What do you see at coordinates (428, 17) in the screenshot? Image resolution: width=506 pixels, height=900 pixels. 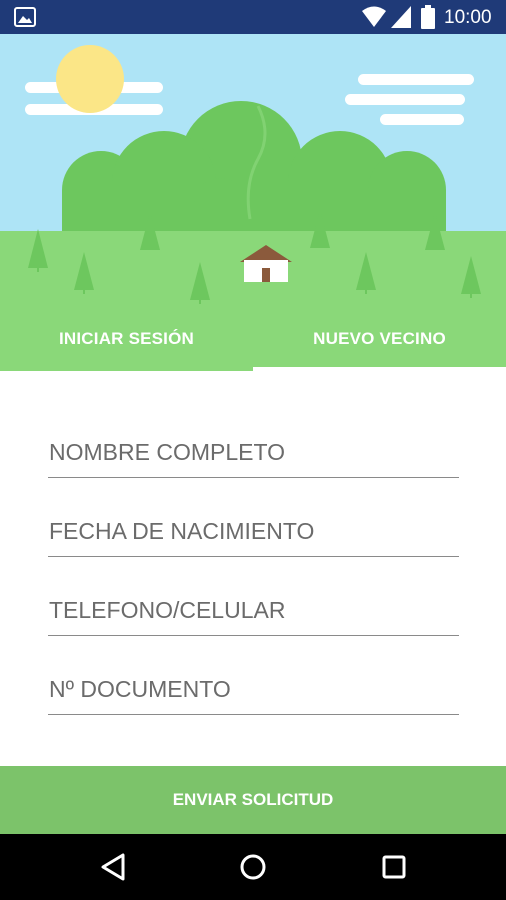 I see `battery-icon` at bounding box center [428, 17].